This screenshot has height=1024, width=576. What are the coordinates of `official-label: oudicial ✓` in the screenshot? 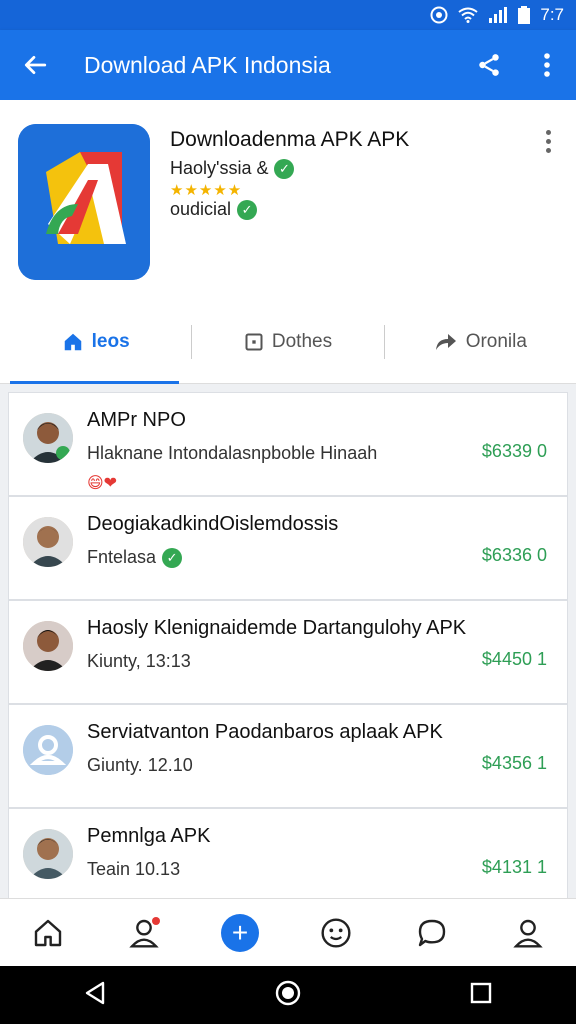 It's located at (340, 209).